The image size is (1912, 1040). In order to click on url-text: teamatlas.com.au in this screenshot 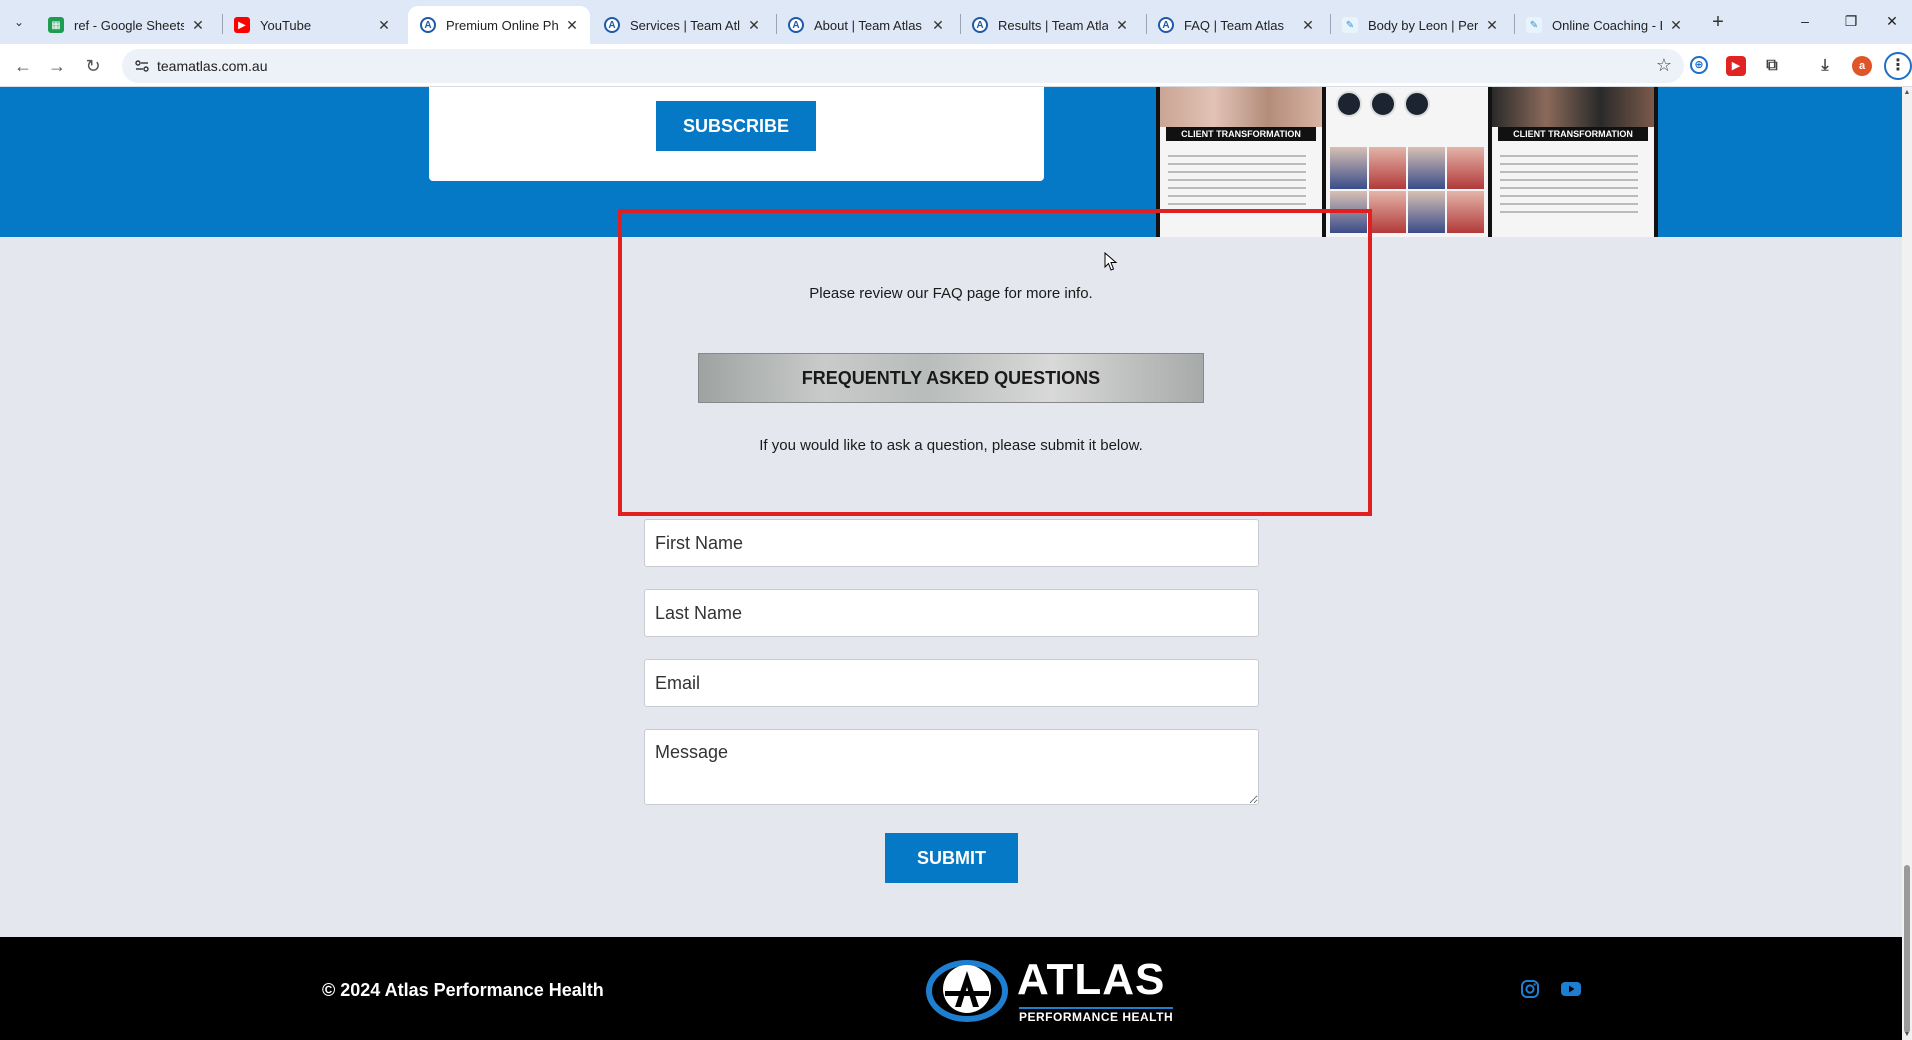, I will do `click(212, 66)`.